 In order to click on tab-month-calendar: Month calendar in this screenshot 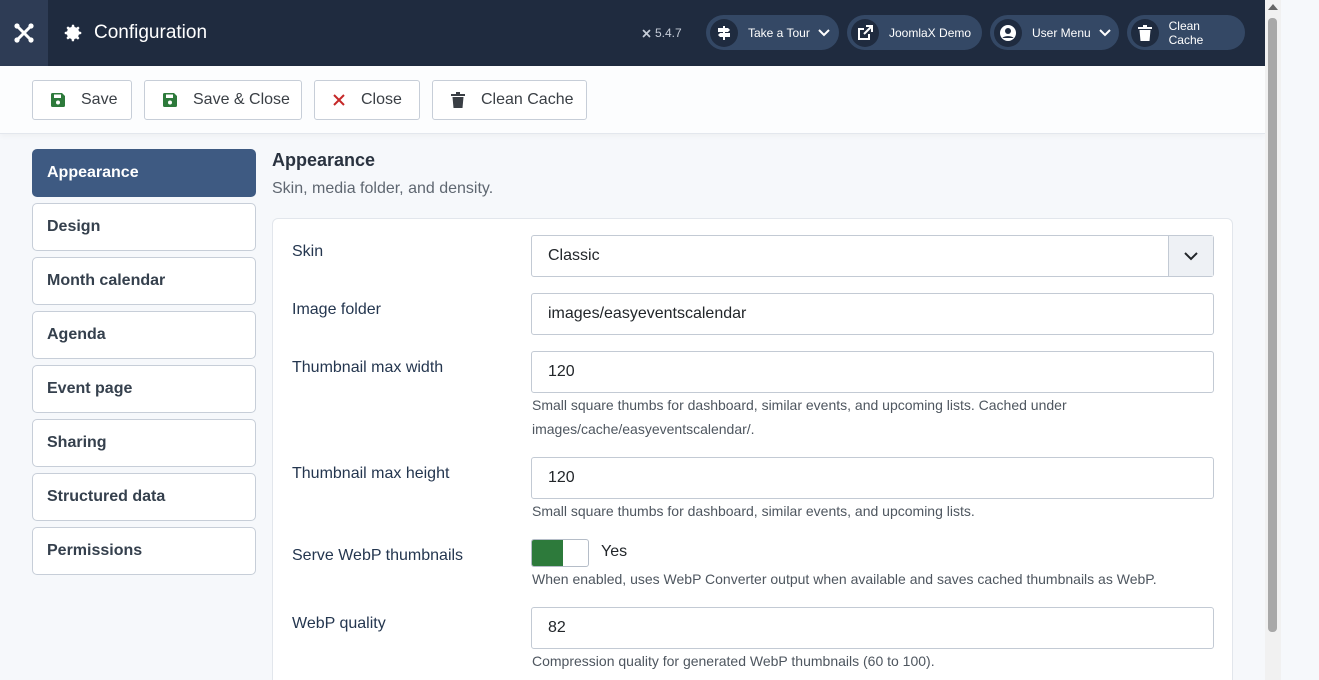, I will do `click(144, 281)`.